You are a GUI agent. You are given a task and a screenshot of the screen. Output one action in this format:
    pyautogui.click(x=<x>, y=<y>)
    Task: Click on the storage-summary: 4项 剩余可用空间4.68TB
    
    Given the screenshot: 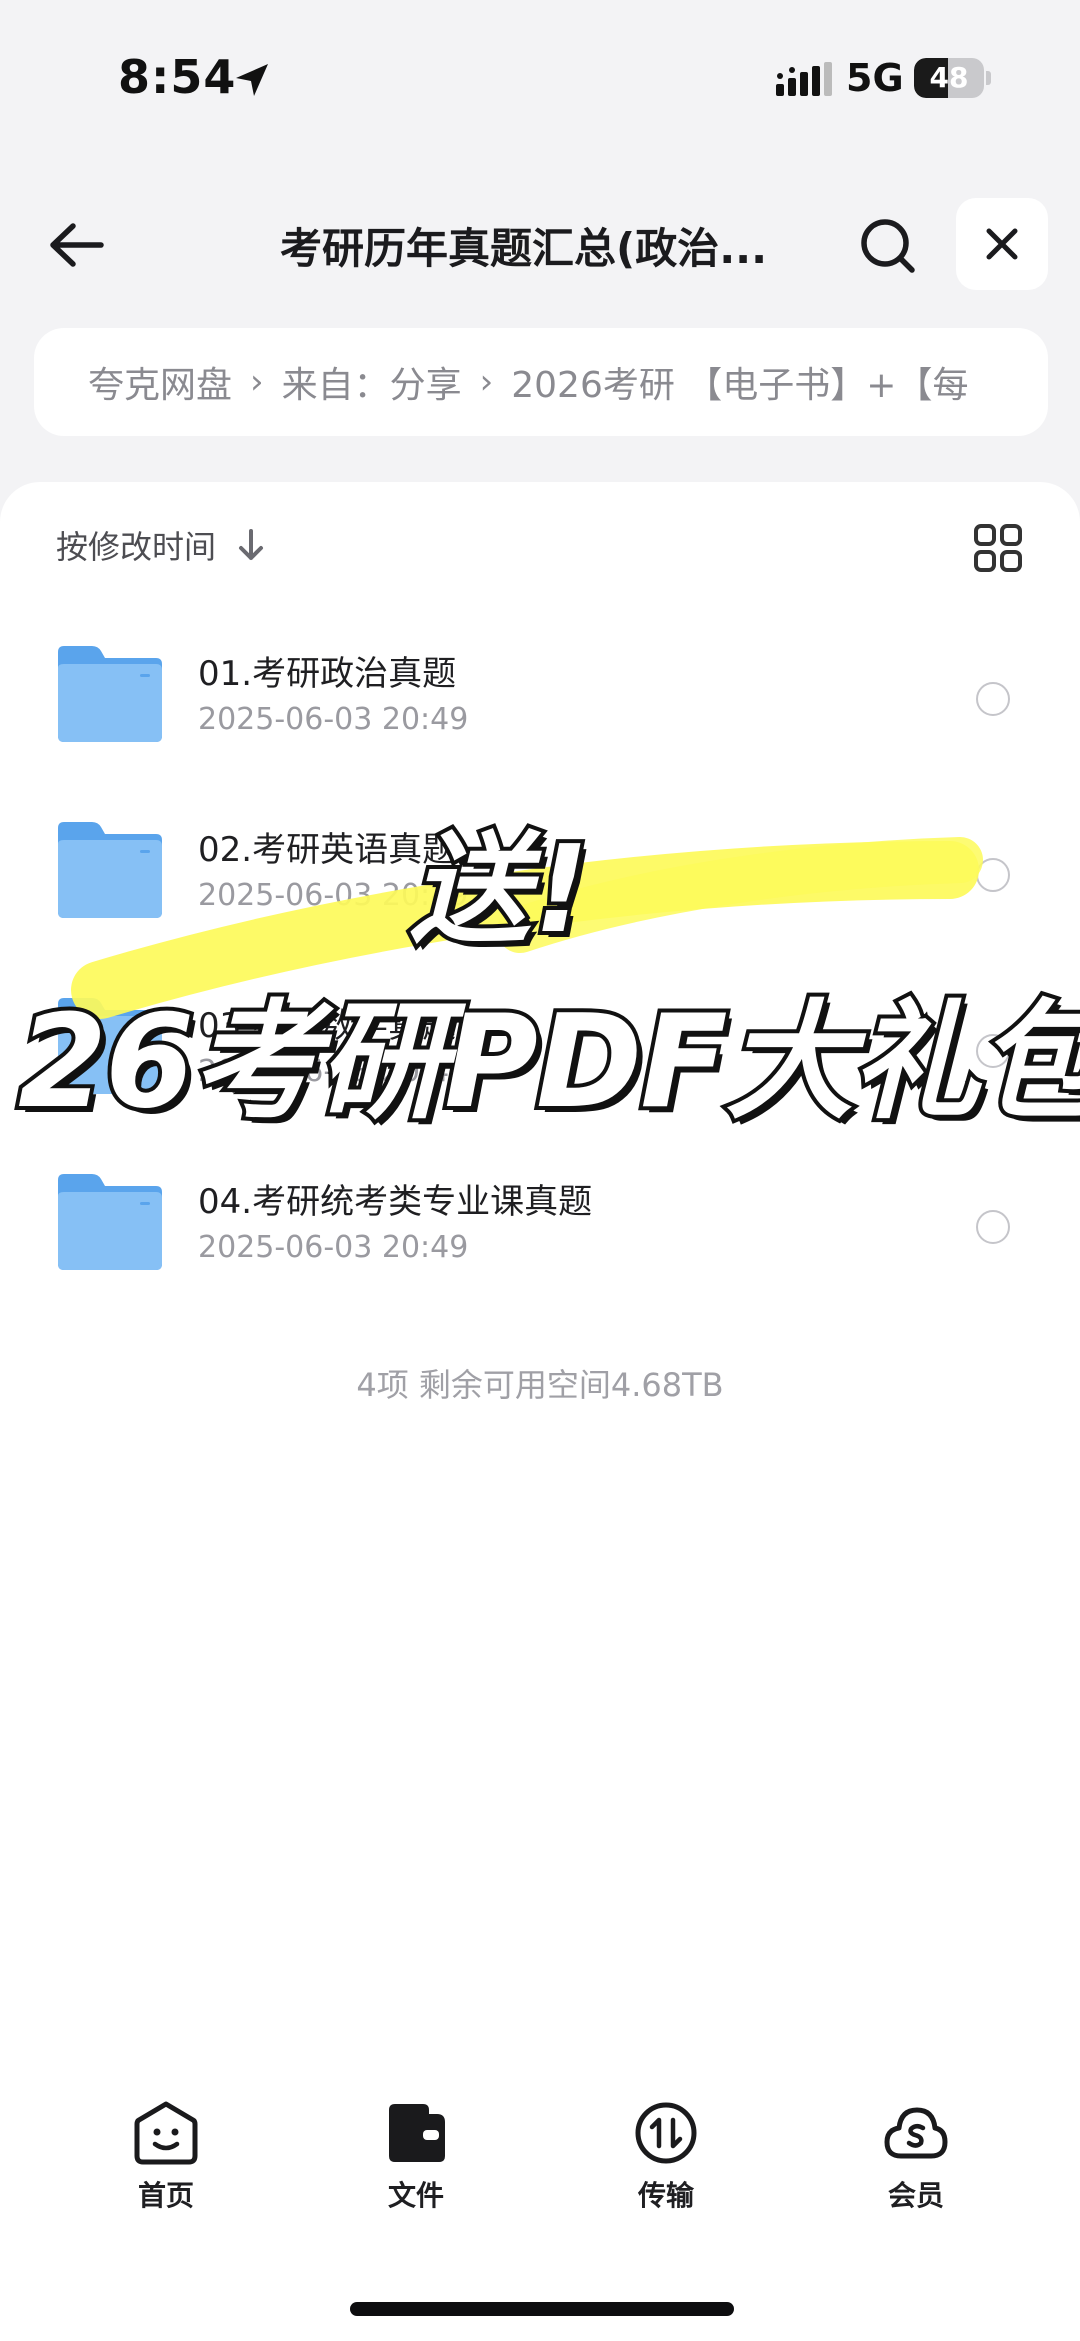 What is the action you would take?
    pyautogui.click(x=540, y=1385)
    